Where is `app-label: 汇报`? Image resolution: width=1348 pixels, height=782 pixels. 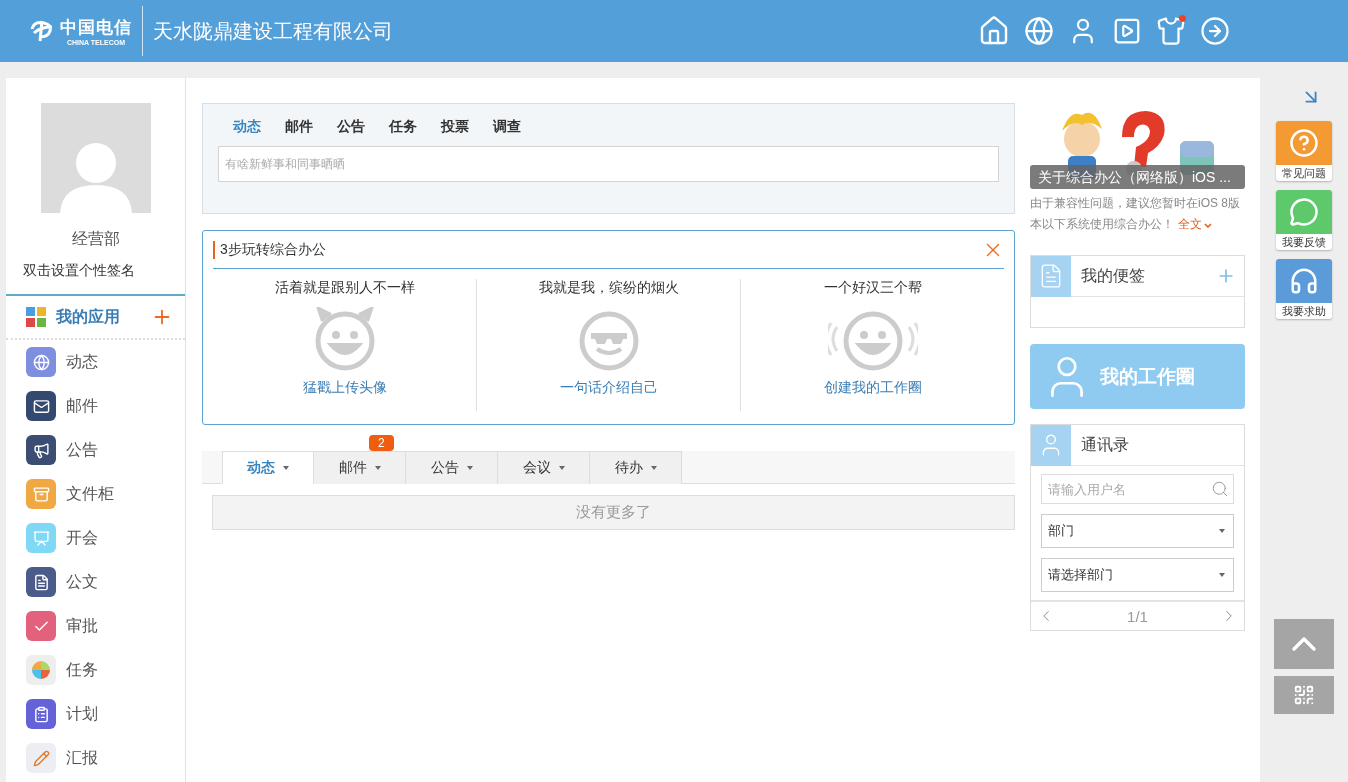 app-label: 汇报 is located at coordinates (82, 757).